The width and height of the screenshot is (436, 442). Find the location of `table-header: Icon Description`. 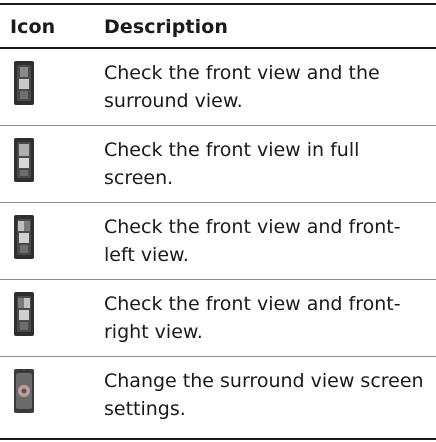

table-header: Icon Description is located at coordinates (218, 26).